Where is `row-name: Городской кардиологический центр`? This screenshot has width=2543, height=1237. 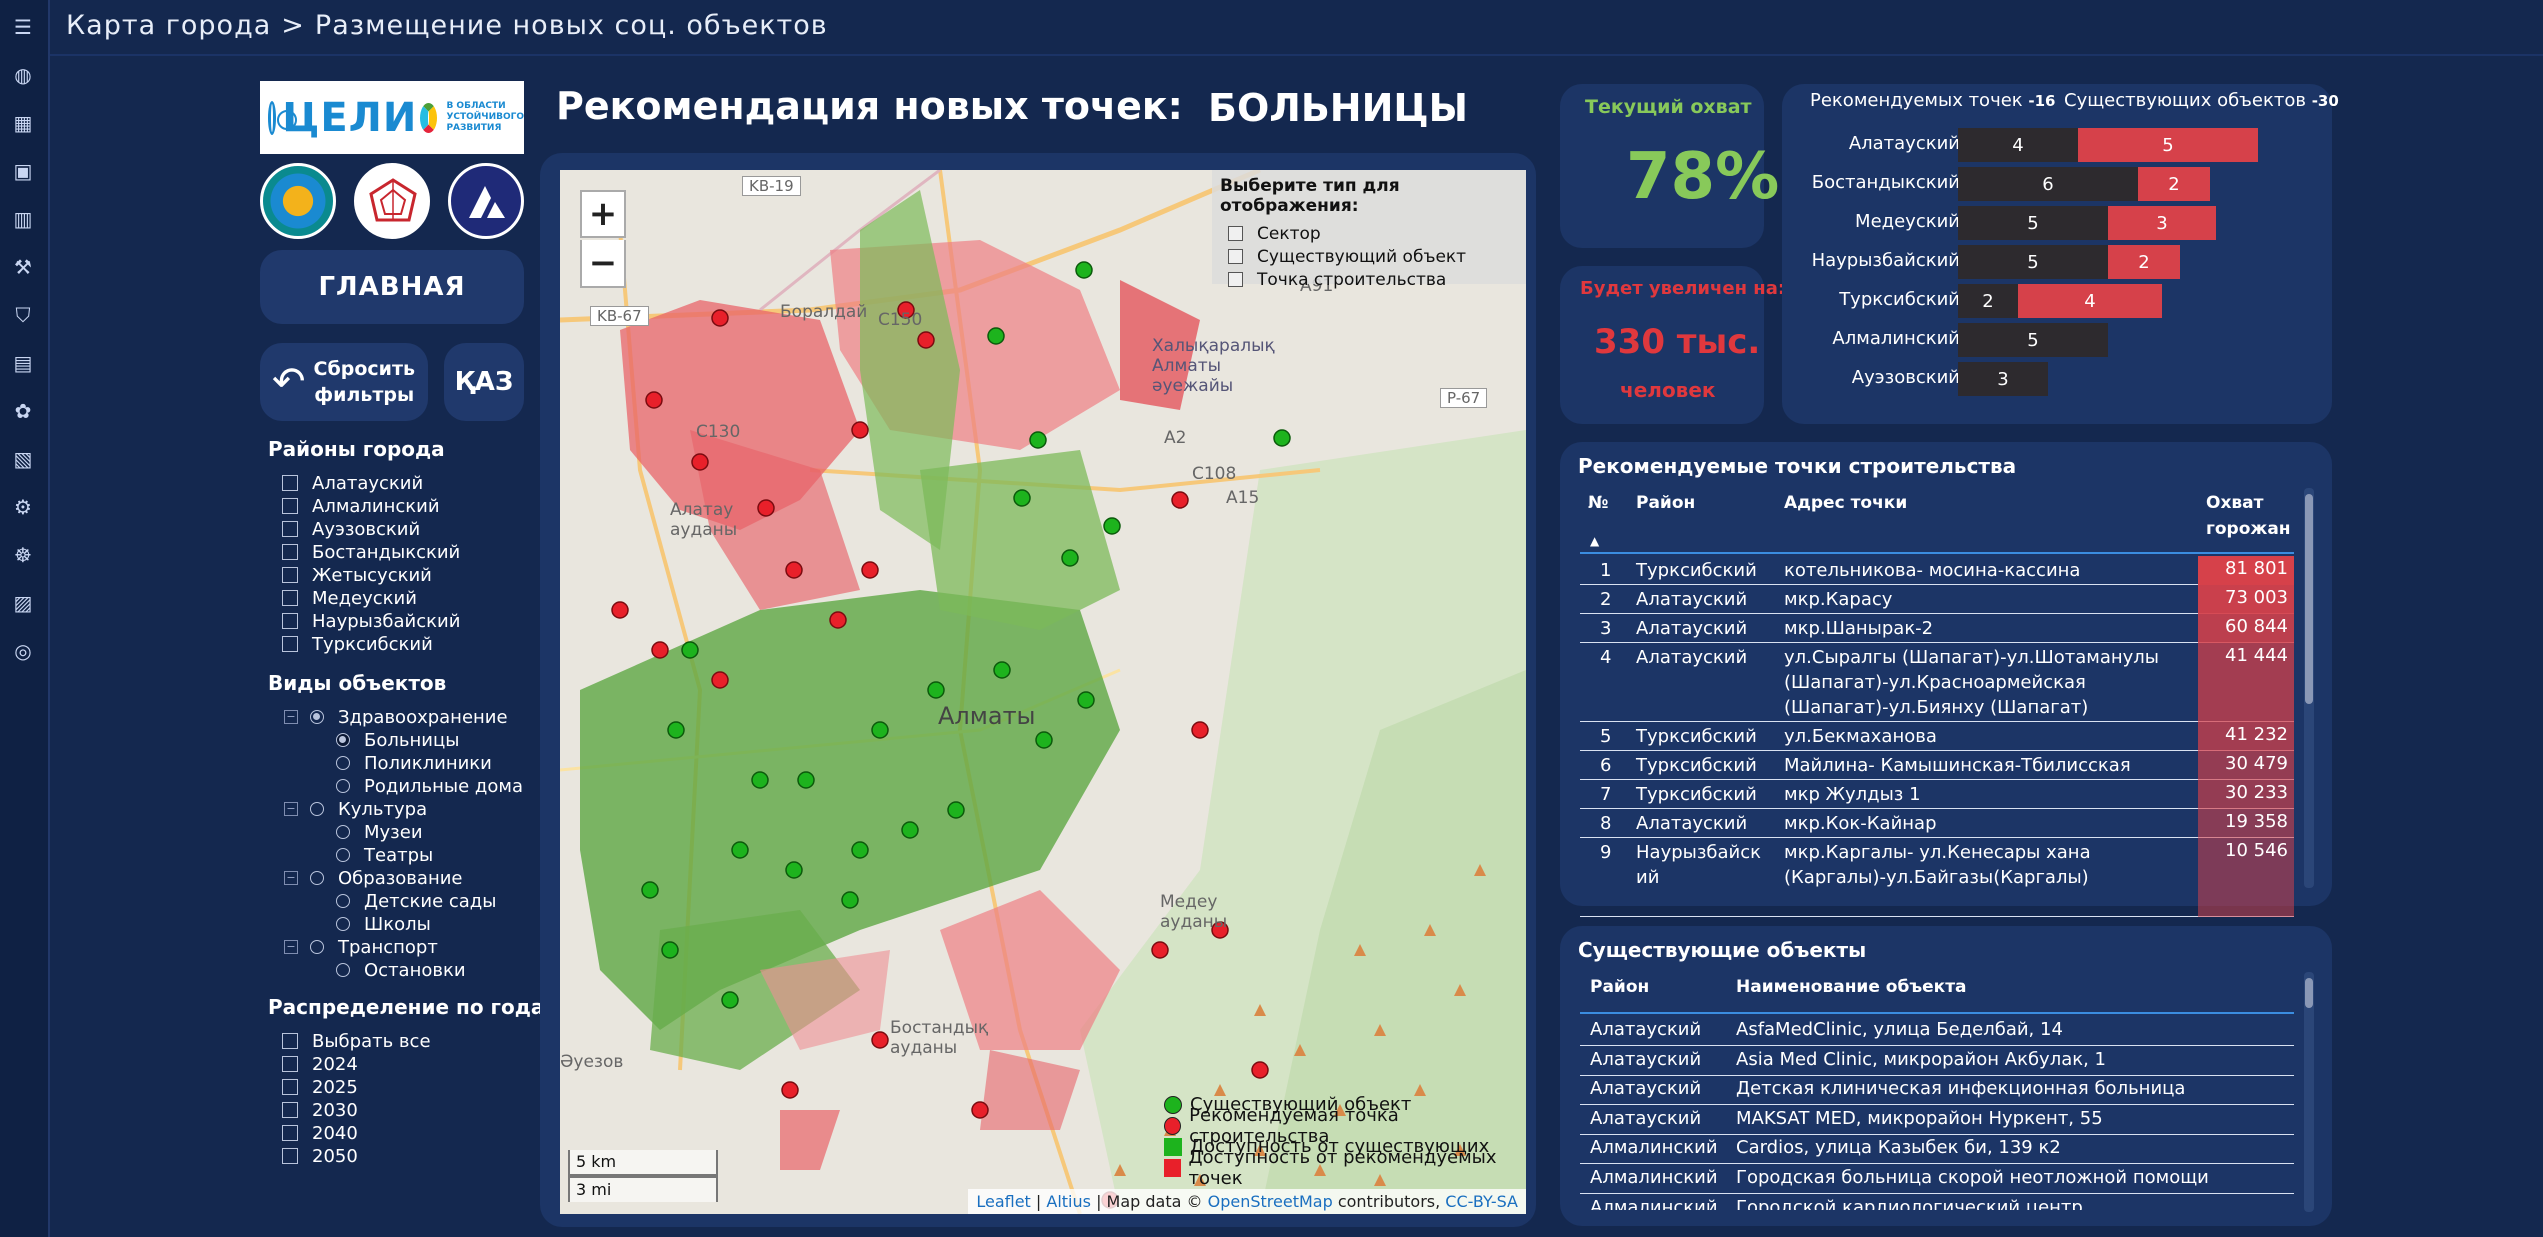 row-name: Городской кардиологический центр is located at coordinates (1909, 1203).